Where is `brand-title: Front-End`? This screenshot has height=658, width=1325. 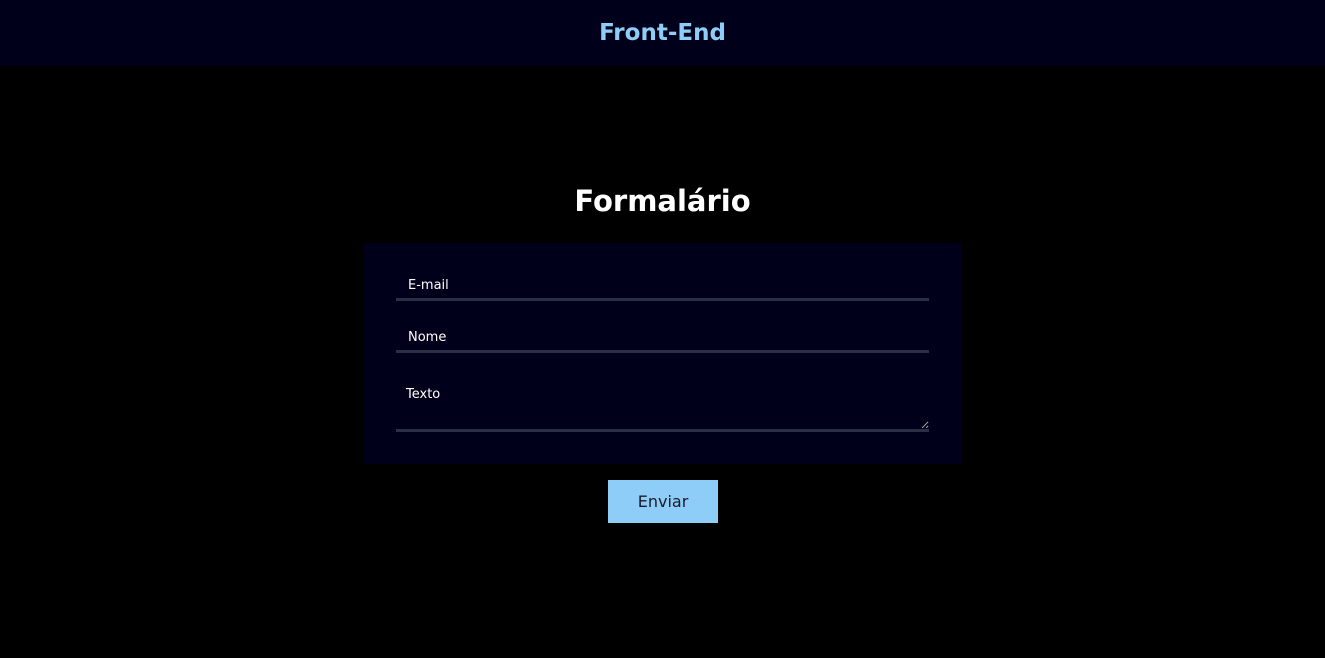
brand-title: Front-End is located at coordinates (662, 33).